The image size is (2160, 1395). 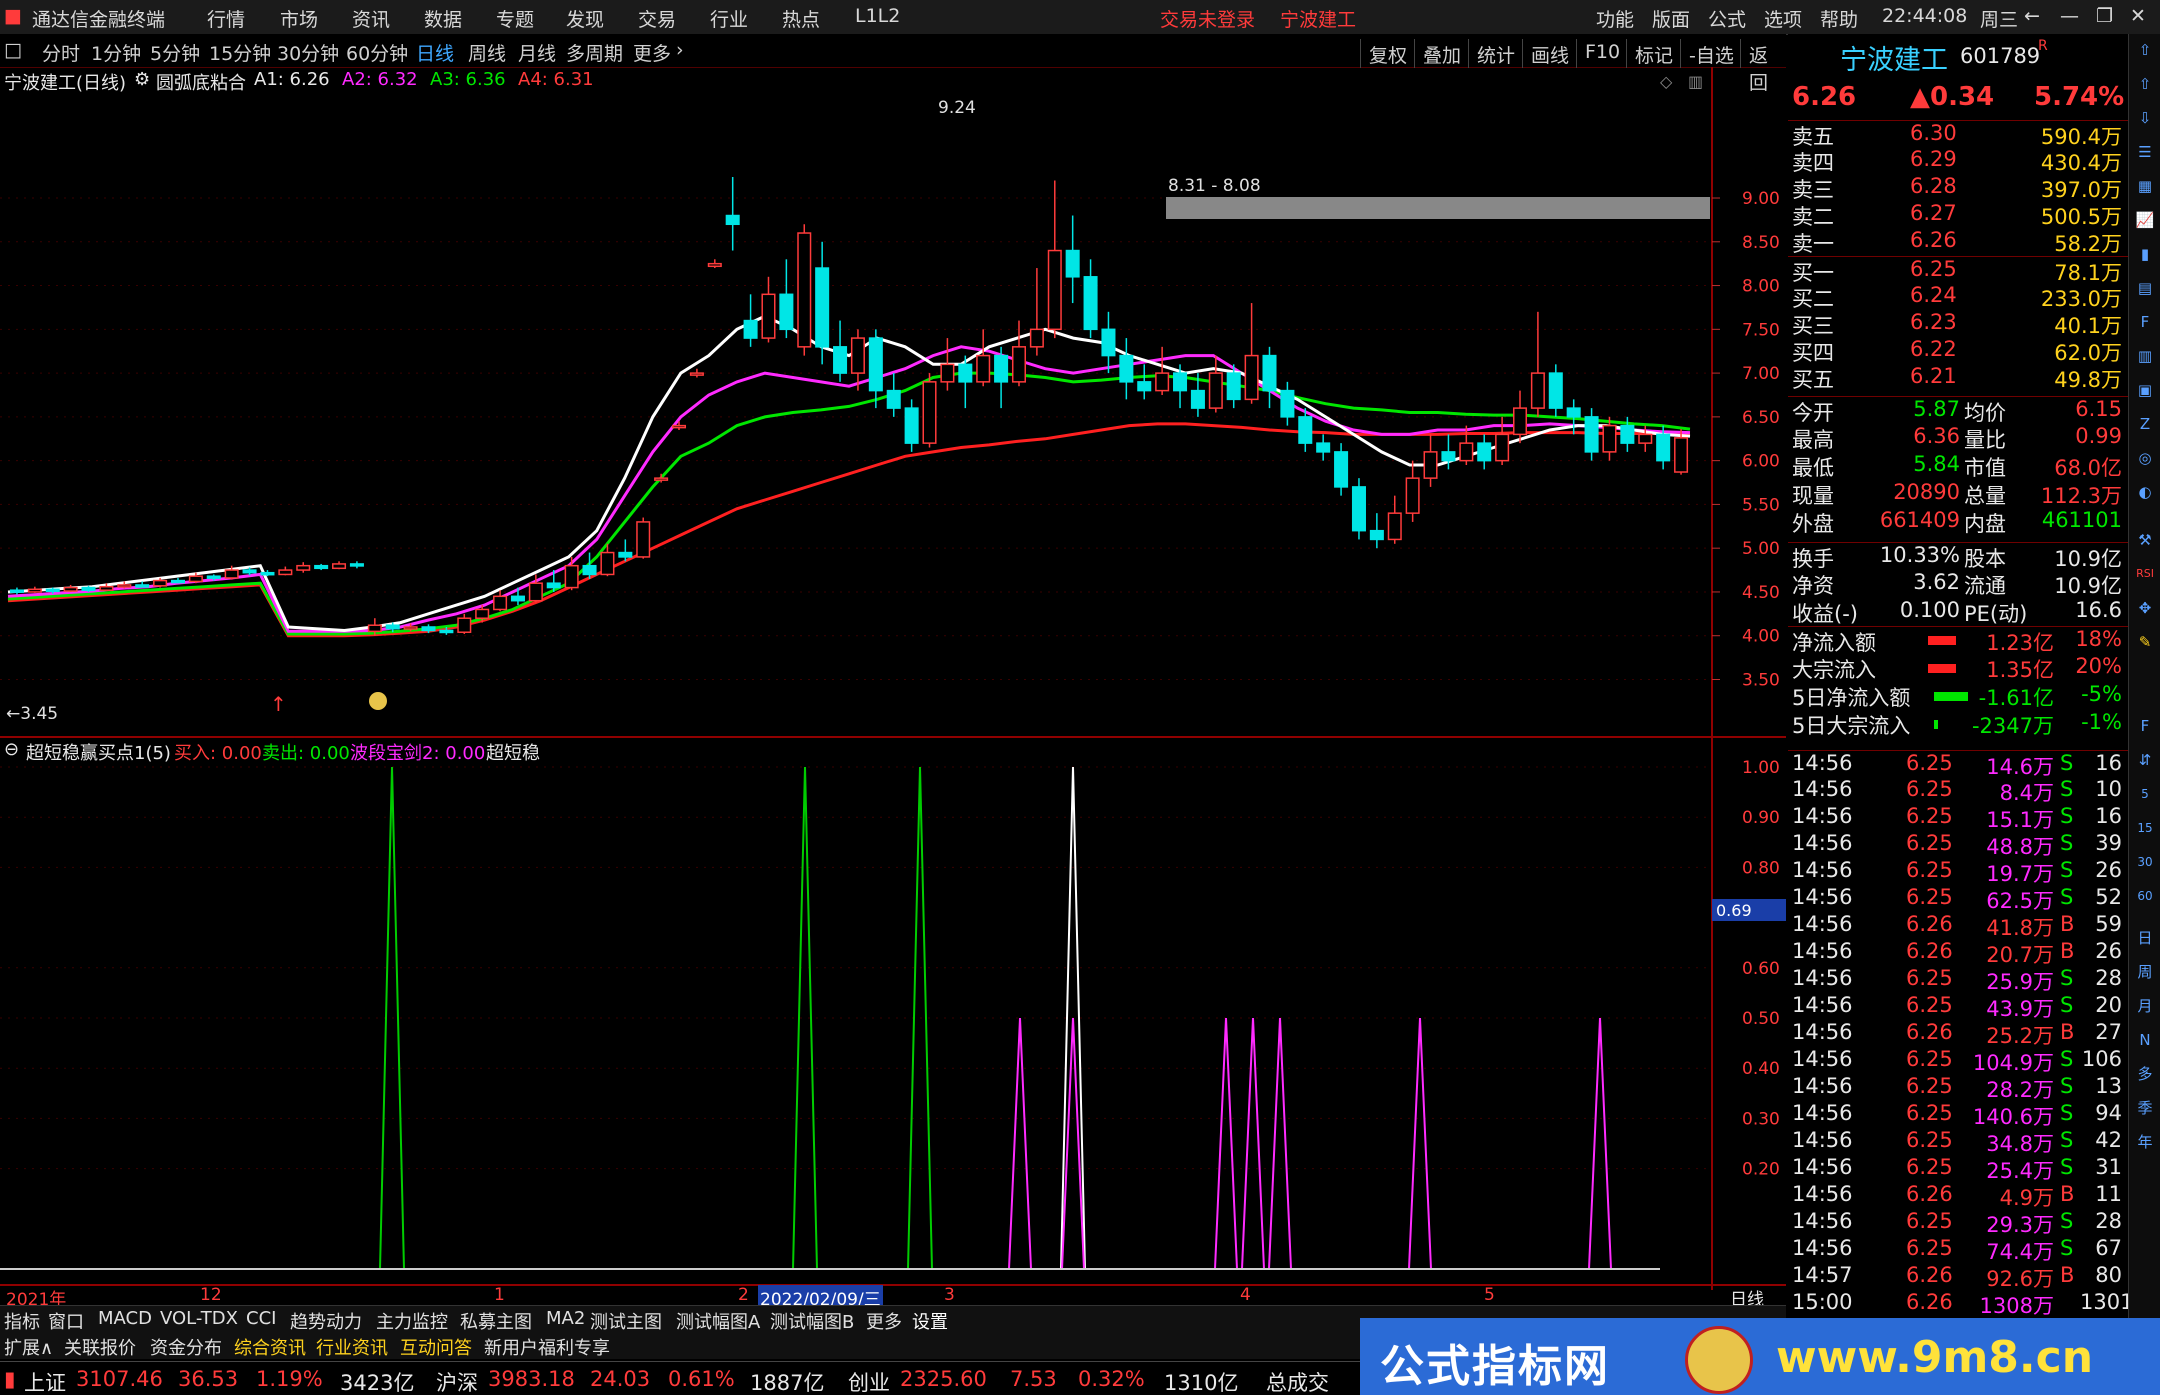 What do you see at coordinates (2145, 1142) in the screenshot?
I see `side-year: 年` at bounding box center [2145, 1142].